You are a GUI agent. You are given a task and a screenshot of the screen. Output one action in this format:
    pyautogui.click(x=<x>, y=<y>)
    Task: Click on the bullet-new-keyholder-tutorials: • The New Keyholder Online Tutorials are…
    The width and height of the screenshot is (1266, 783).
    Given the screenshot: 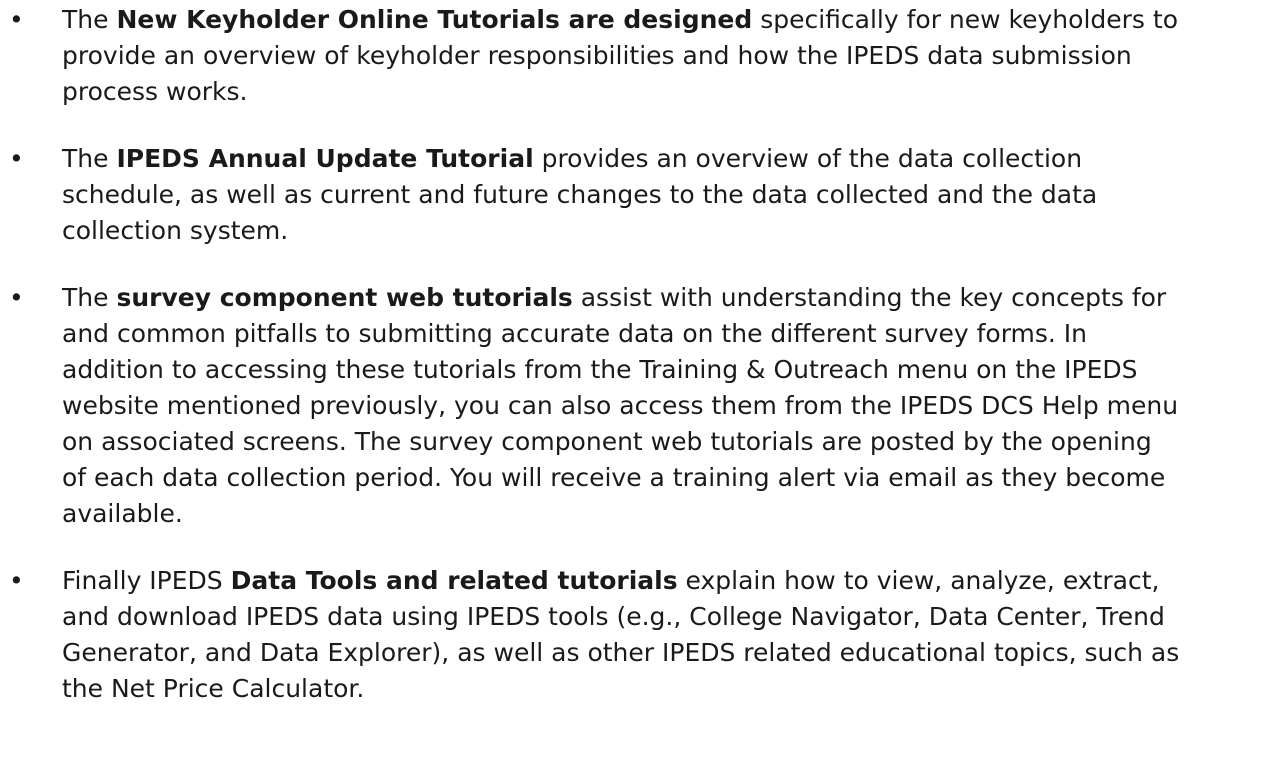 What is the action you would take?
    pyautogui.click(x=595, y=56)
    